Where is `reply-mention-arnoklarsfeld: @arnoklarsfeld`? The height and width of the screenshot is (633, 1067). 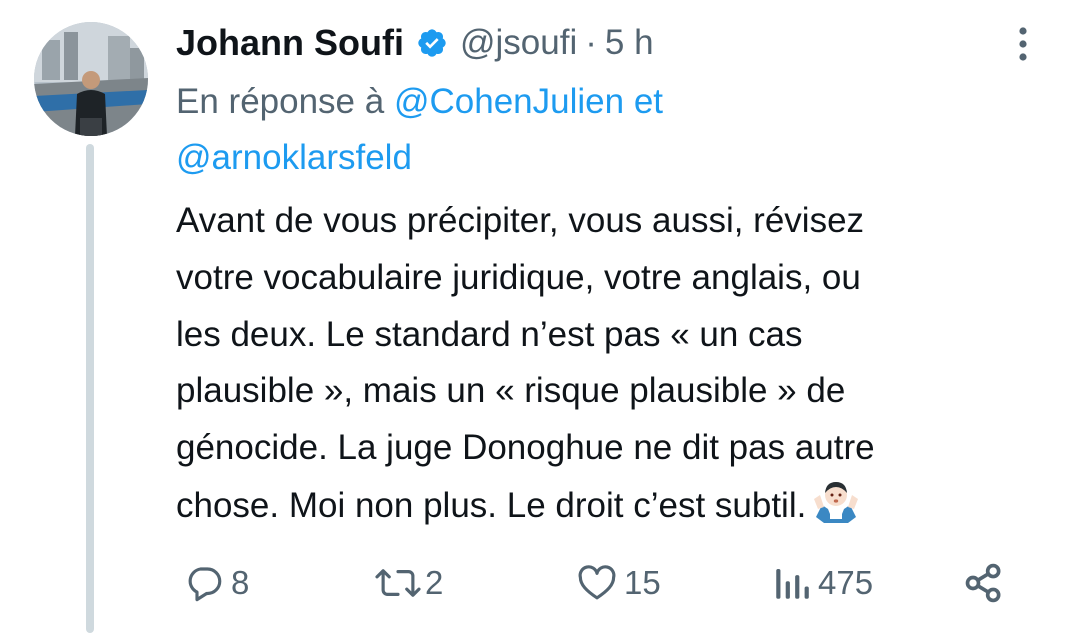
reply-mention-arnoklarsfeld: @arnoklarsfeld is located at coordinates (294, 157).